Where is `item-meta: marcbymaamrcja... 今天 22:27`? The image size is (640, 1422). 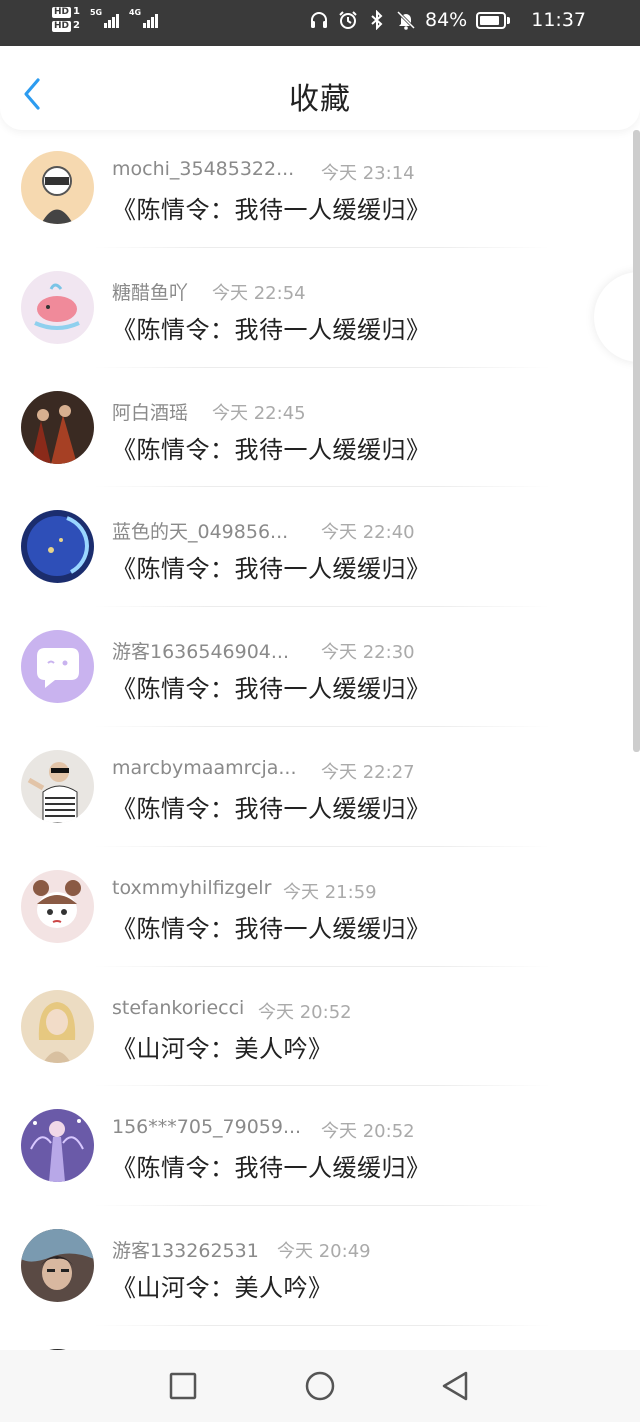 item-meta: marcbymaamrcja... 今天 22:27 is located at coordinates (277, 771).